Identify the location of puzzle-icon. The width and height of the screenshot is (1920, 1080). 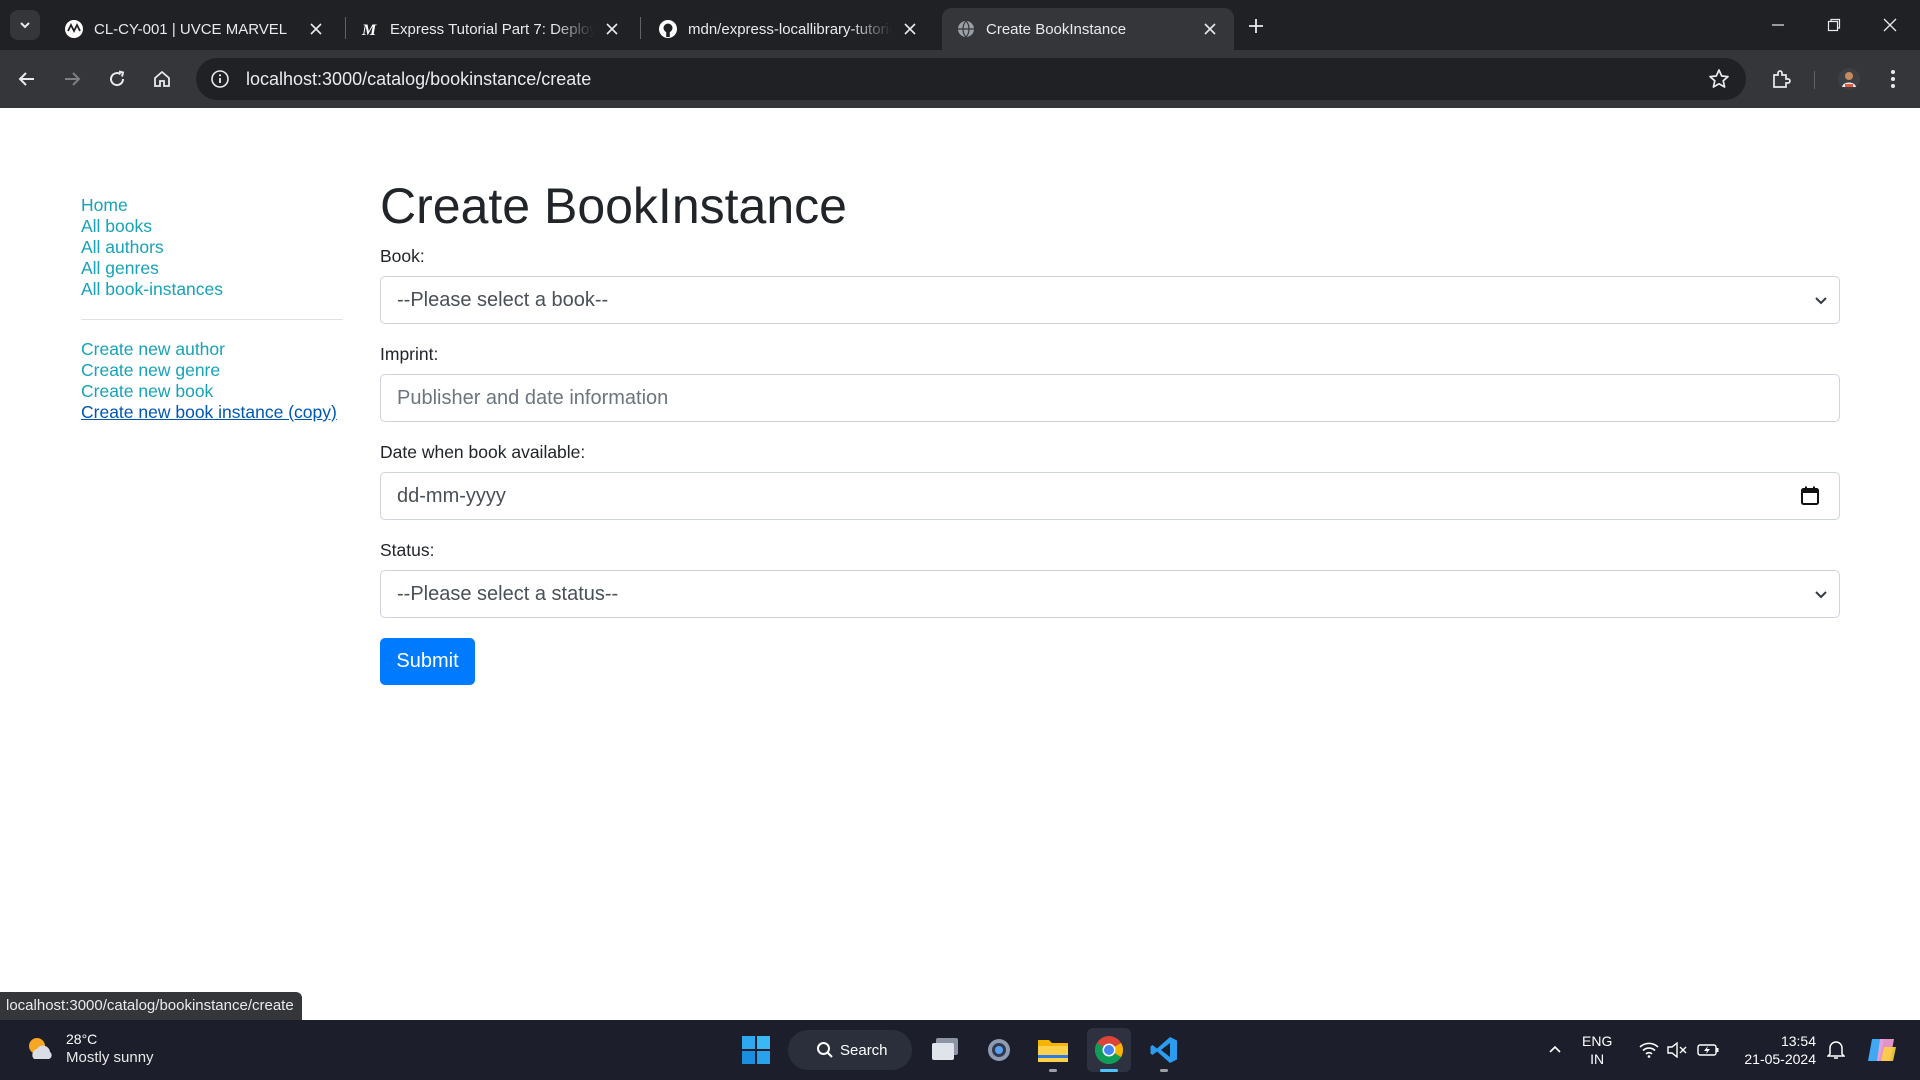
(1782, 79).